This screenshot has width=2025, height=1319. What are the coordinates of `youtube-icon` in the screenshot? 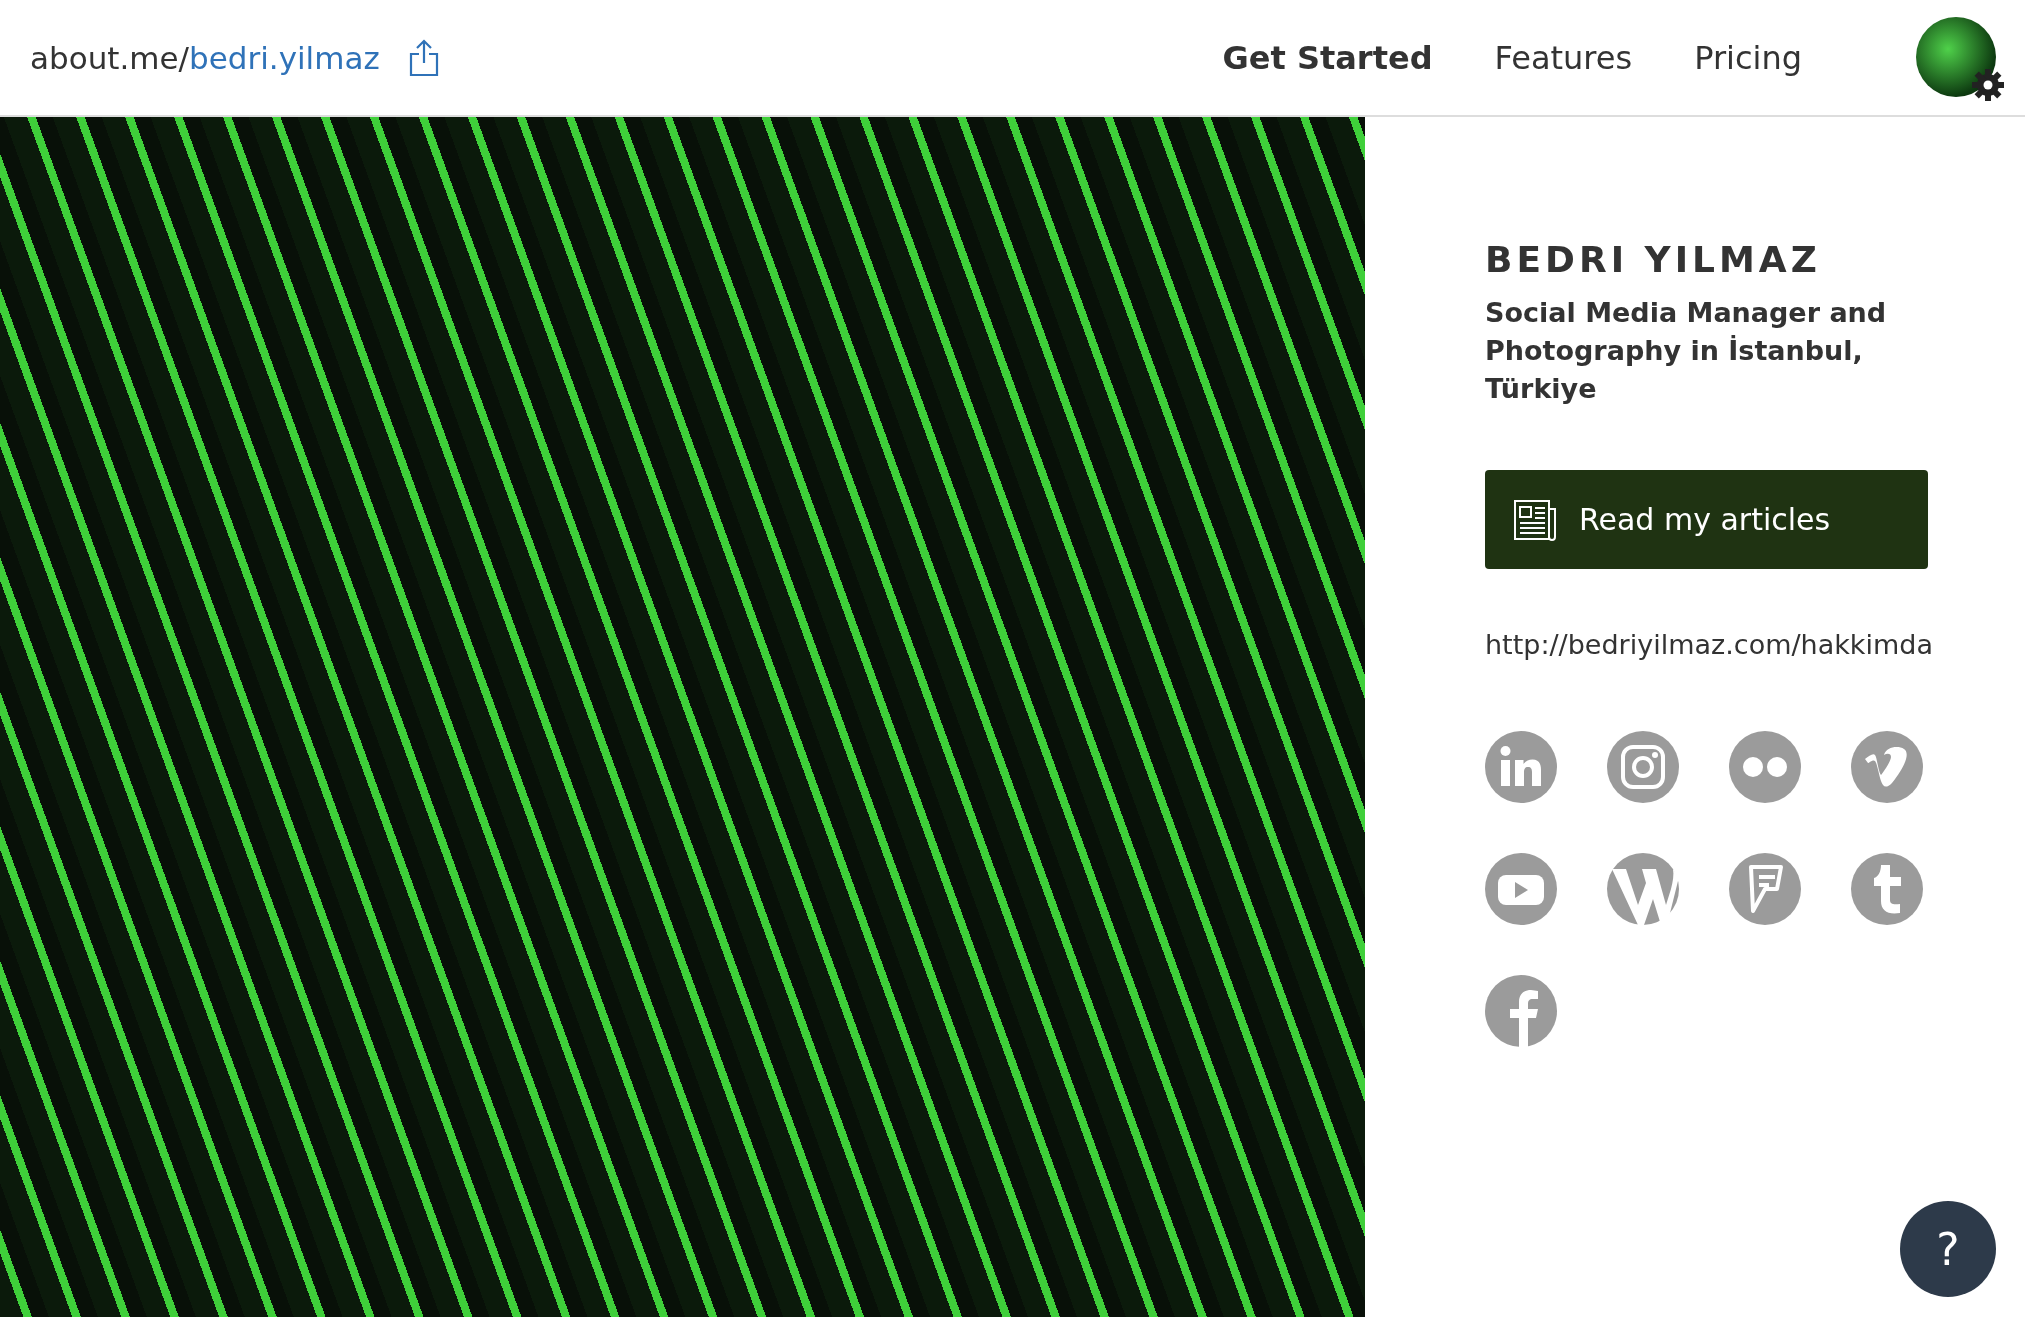 It's located at (1521, 889).